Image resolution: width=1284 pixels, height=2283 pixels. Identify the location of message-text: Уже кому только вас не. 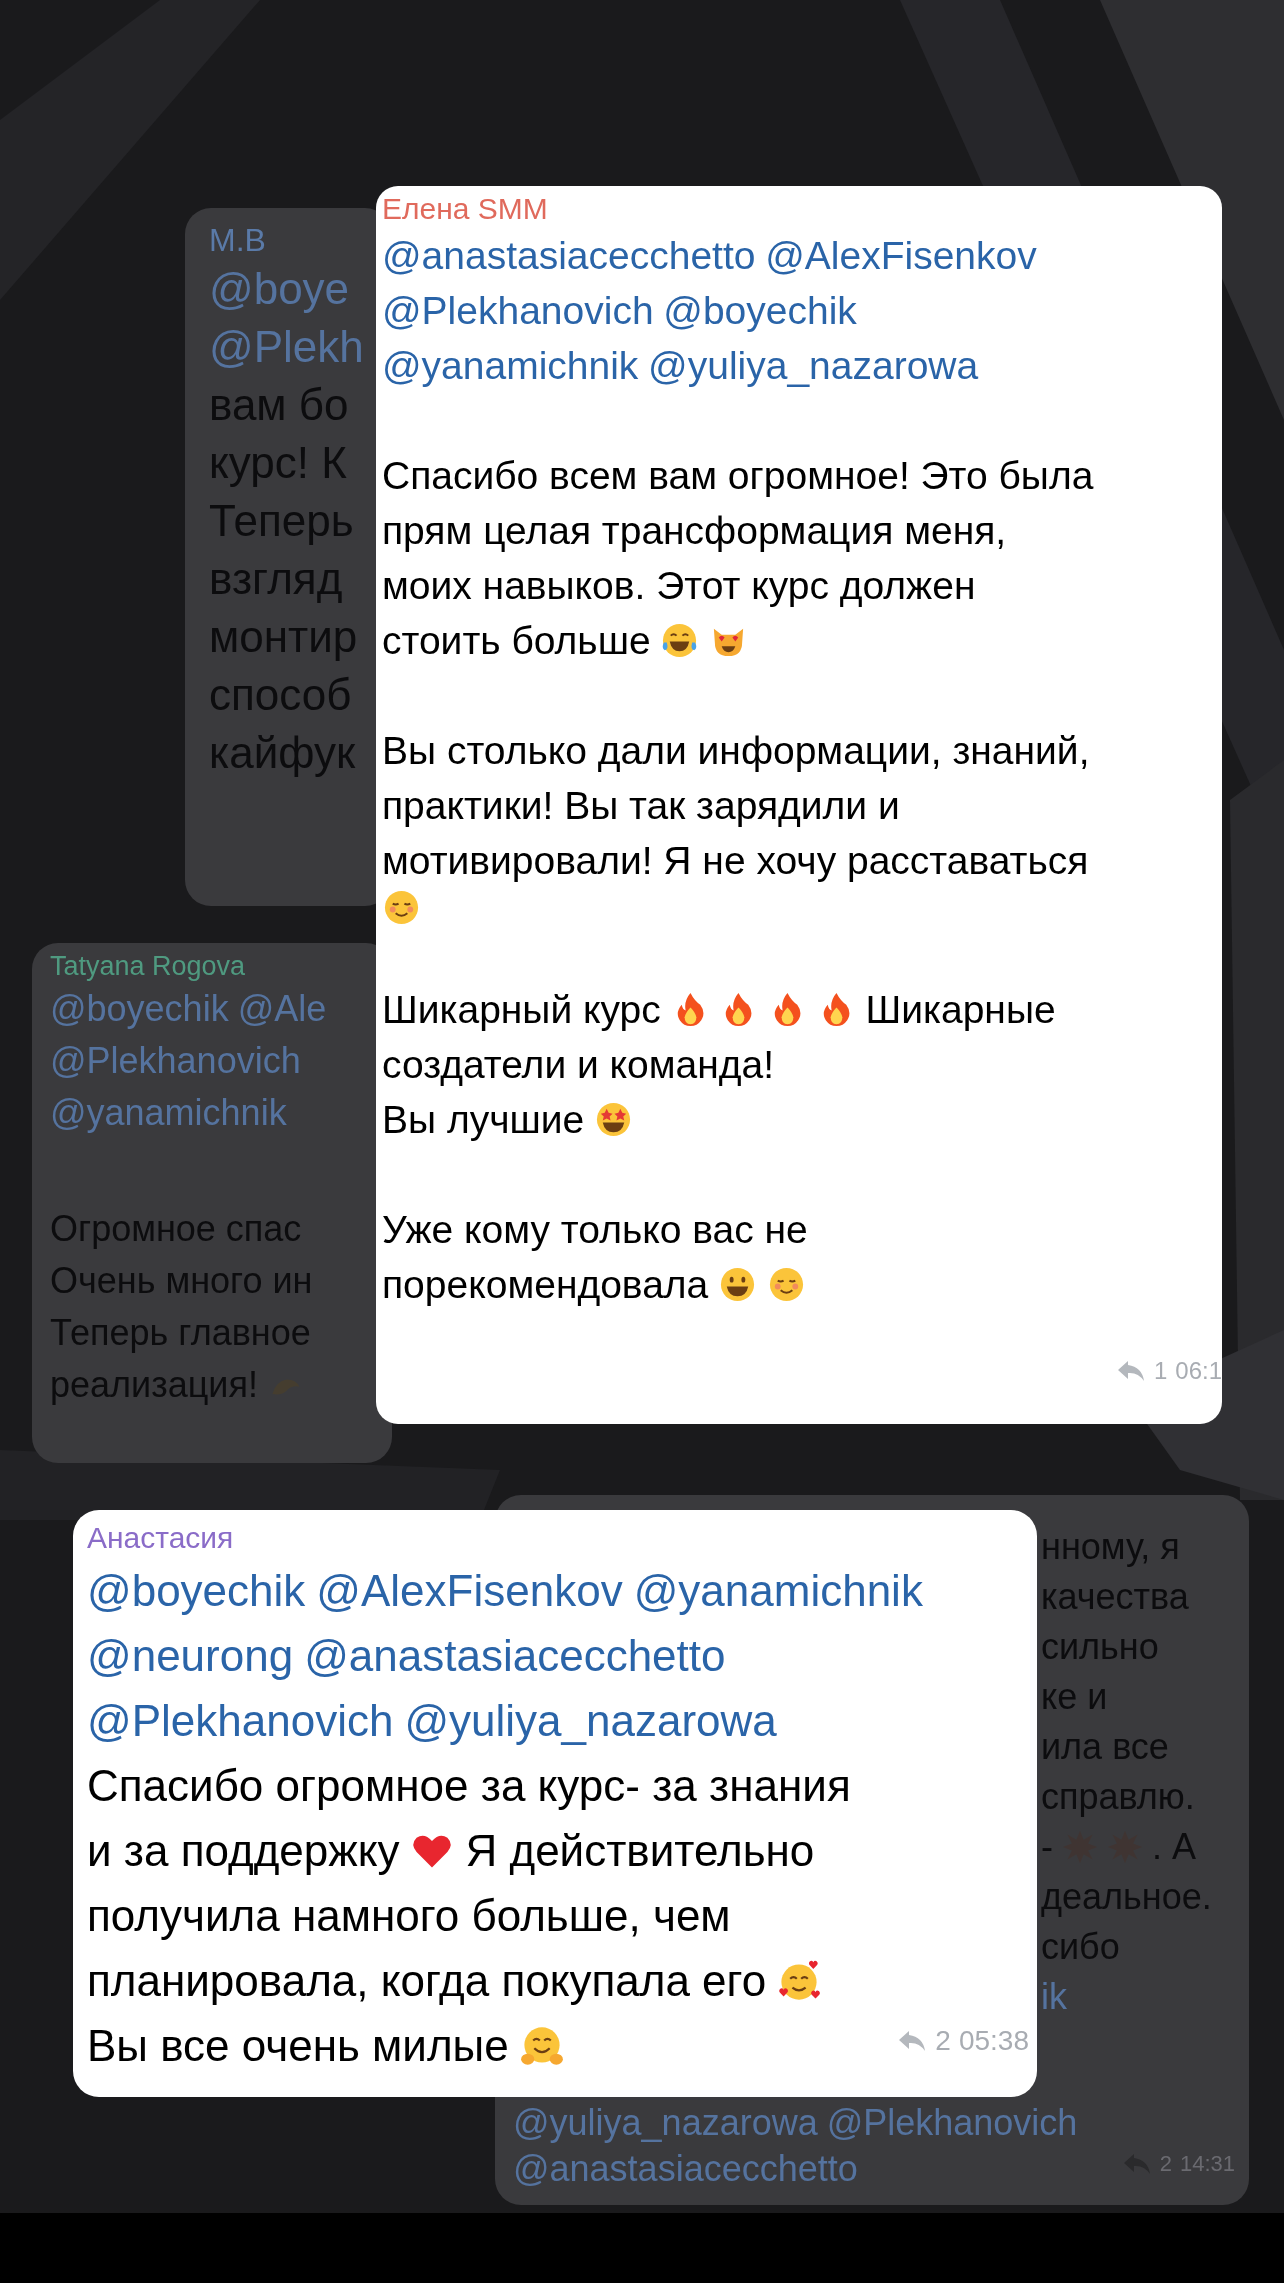
(595, 1230).